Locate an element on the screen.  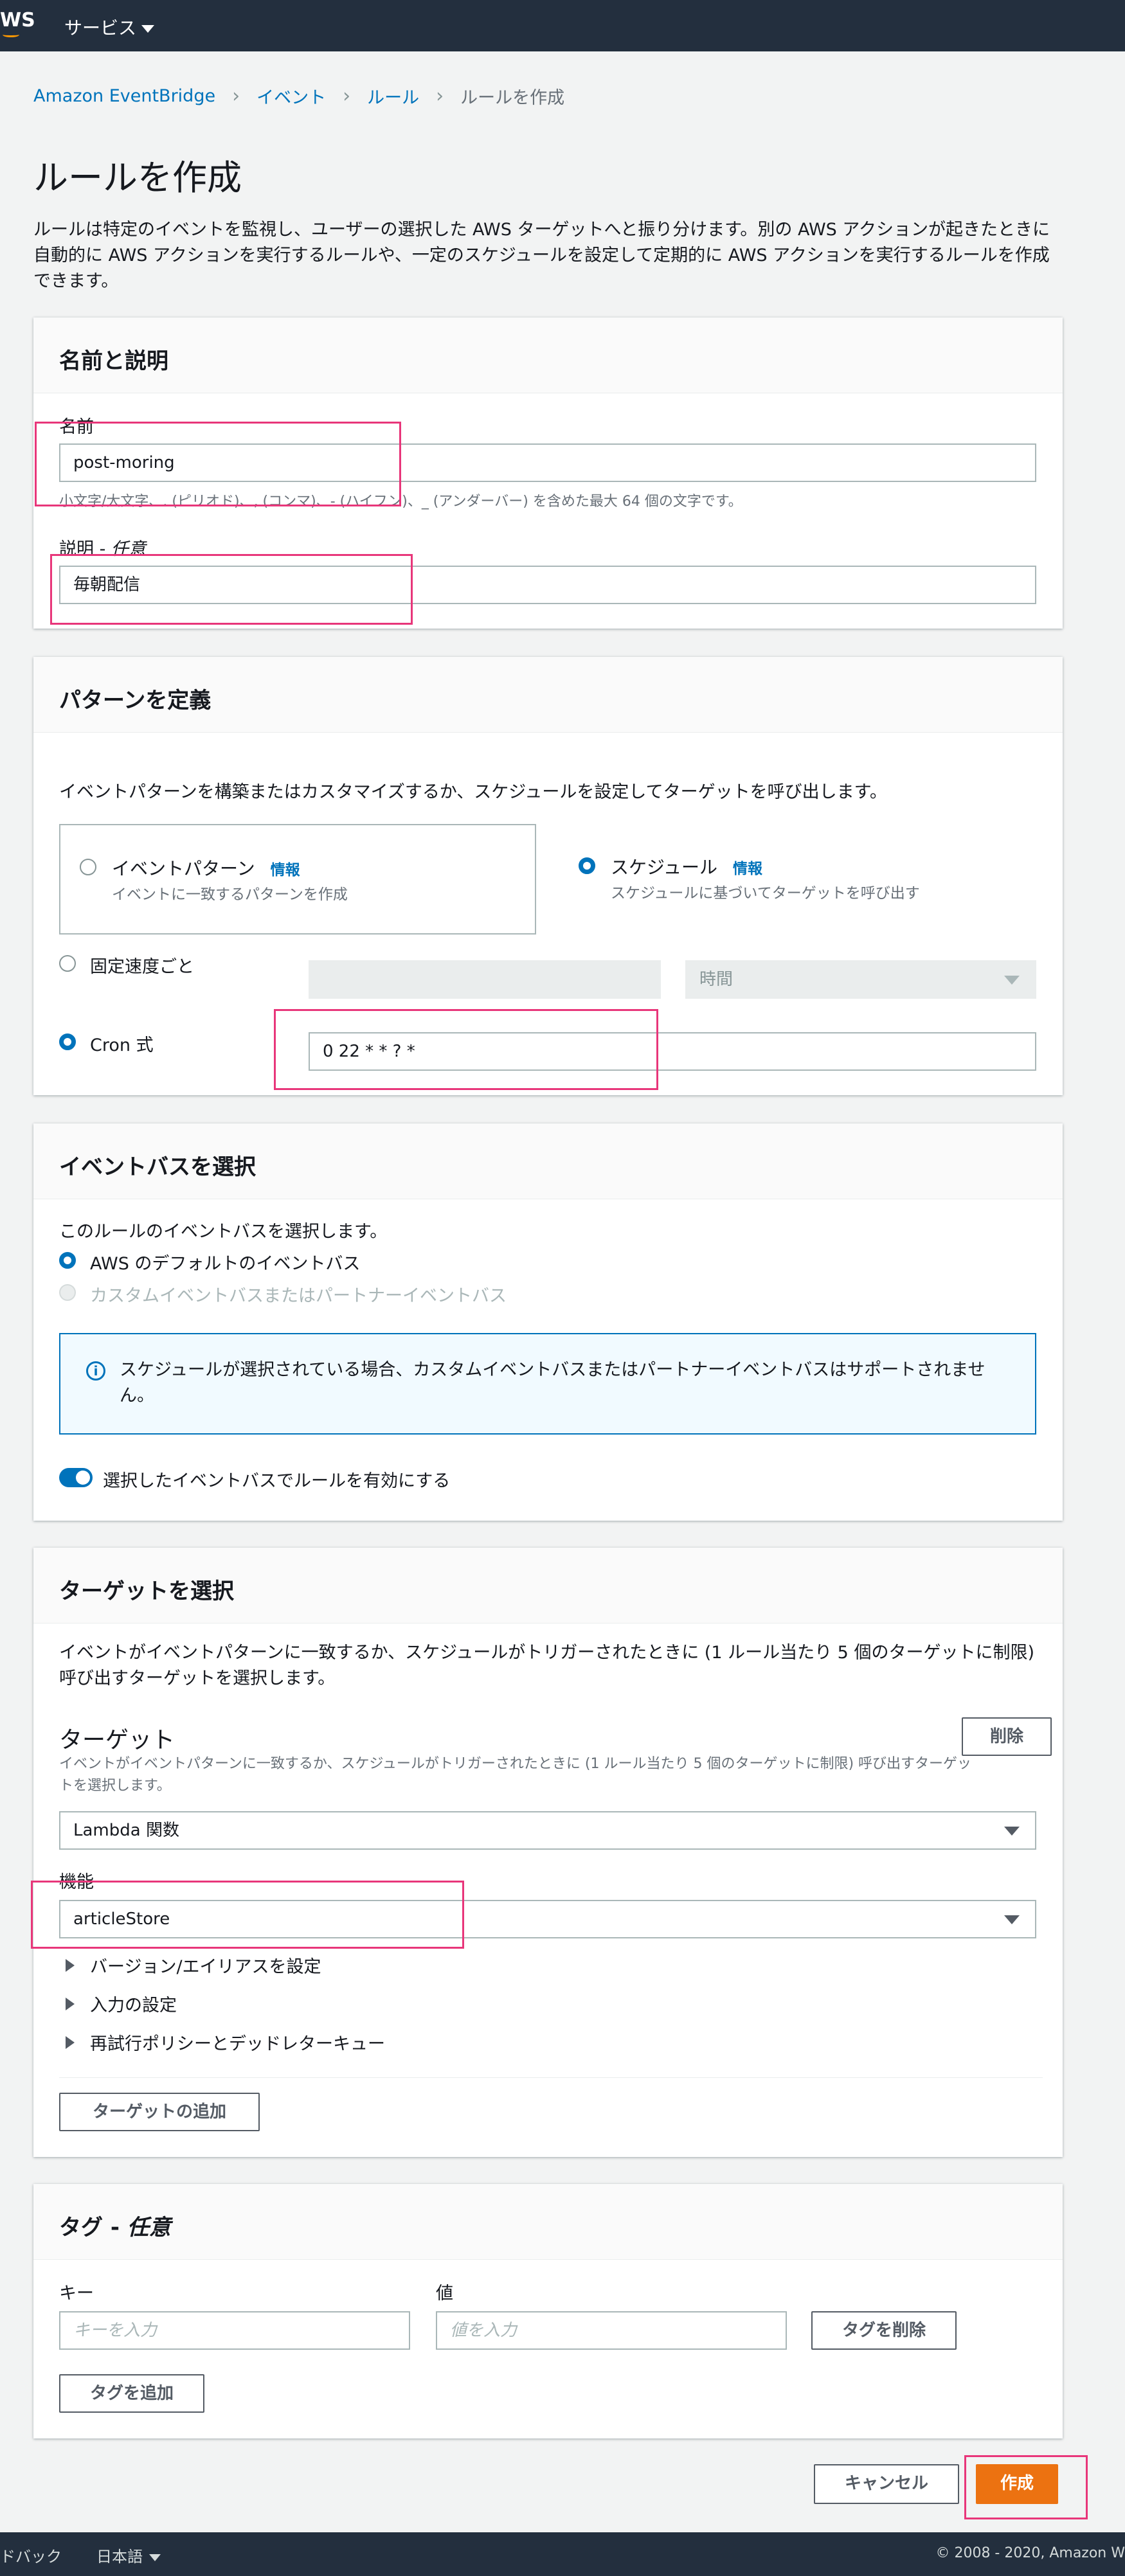
add-tag-button: タグを追加 is located at coordinates (132, 2393).